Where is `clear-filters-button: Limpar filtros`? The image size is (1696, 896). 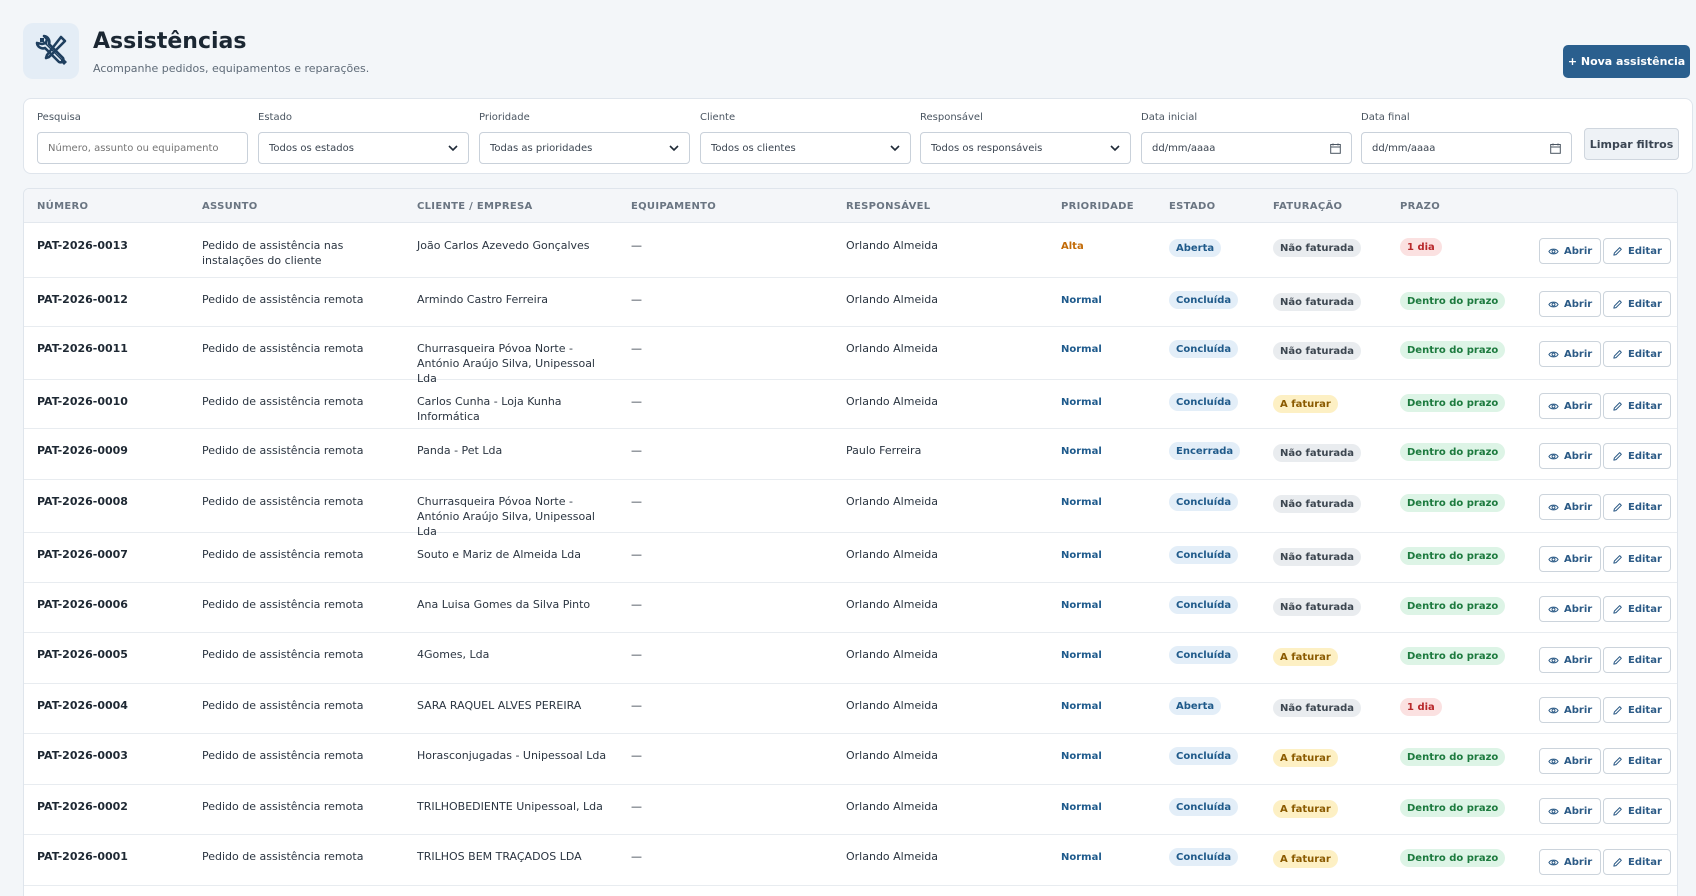 clear-filters-button: Limpar filtros is located at coordinates (1631, 144).